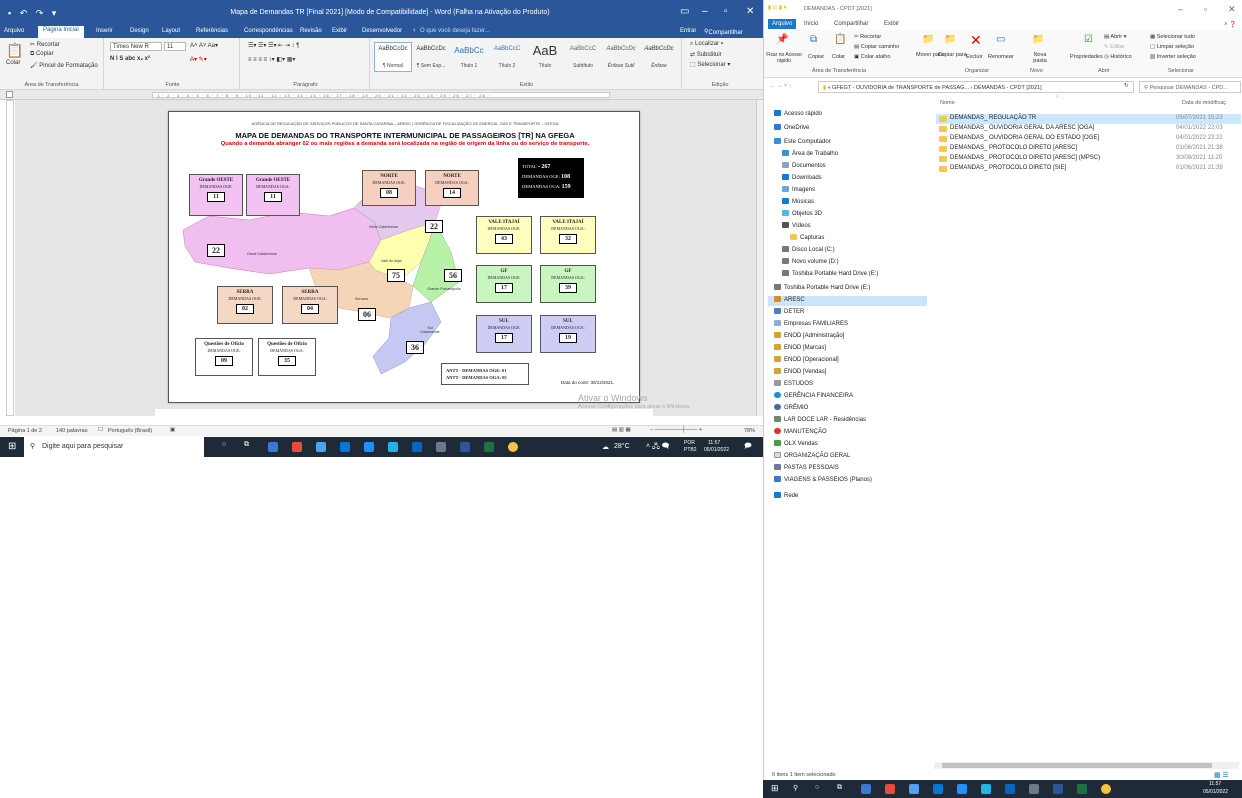 The height and width of the screenshot is (798, 1242). What do you see at coordinates (1040, 58) in the screenshot?
I see `new-folder-button: Nova pasta` at bounding box center [1040, 58].